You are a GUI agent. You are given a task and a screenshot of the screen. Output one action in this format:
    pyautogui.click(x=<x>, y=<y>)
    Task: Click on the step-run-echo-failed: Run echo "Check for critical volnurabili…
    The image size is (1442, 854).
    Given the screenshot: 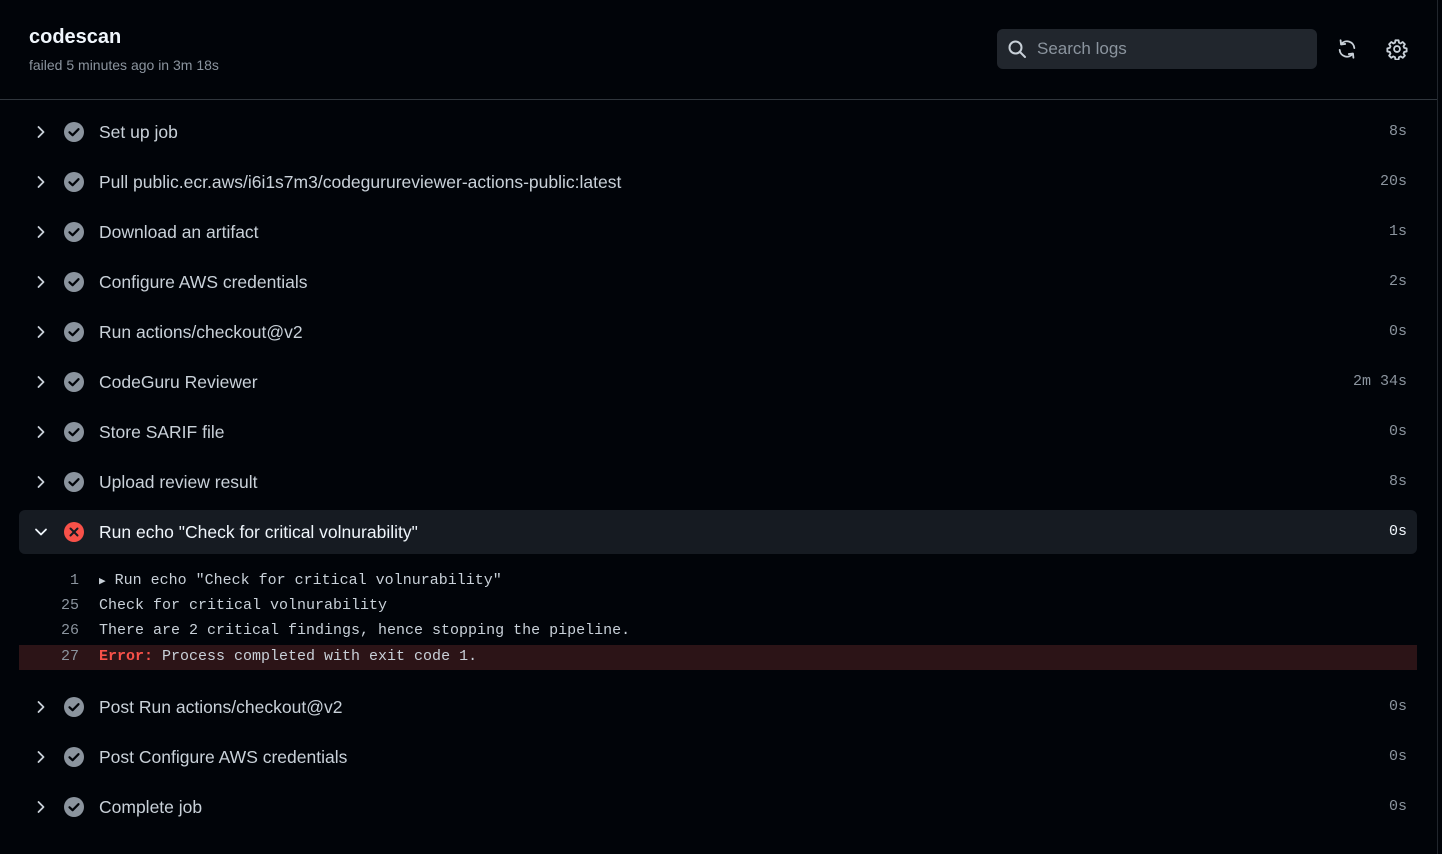 What is the action you would take?
    pyautogui.click(x=718, y=532)
    